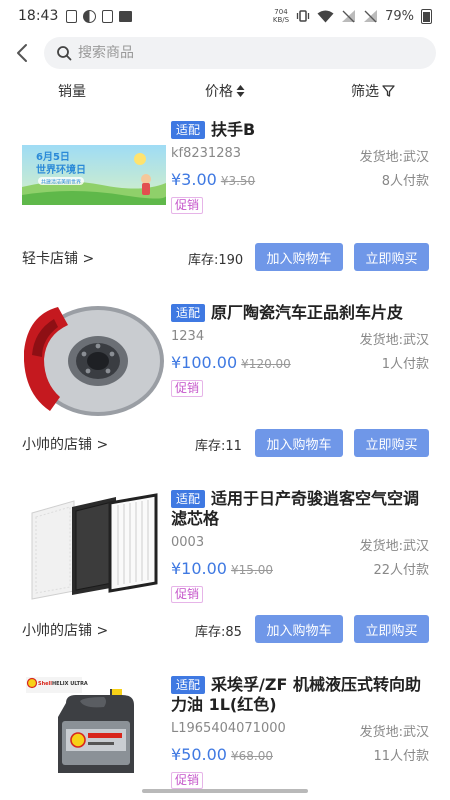  I want to click on shop-row: 小帅的店铺 > 库存:85 加入购物车 立即购买, so click(225, 629).